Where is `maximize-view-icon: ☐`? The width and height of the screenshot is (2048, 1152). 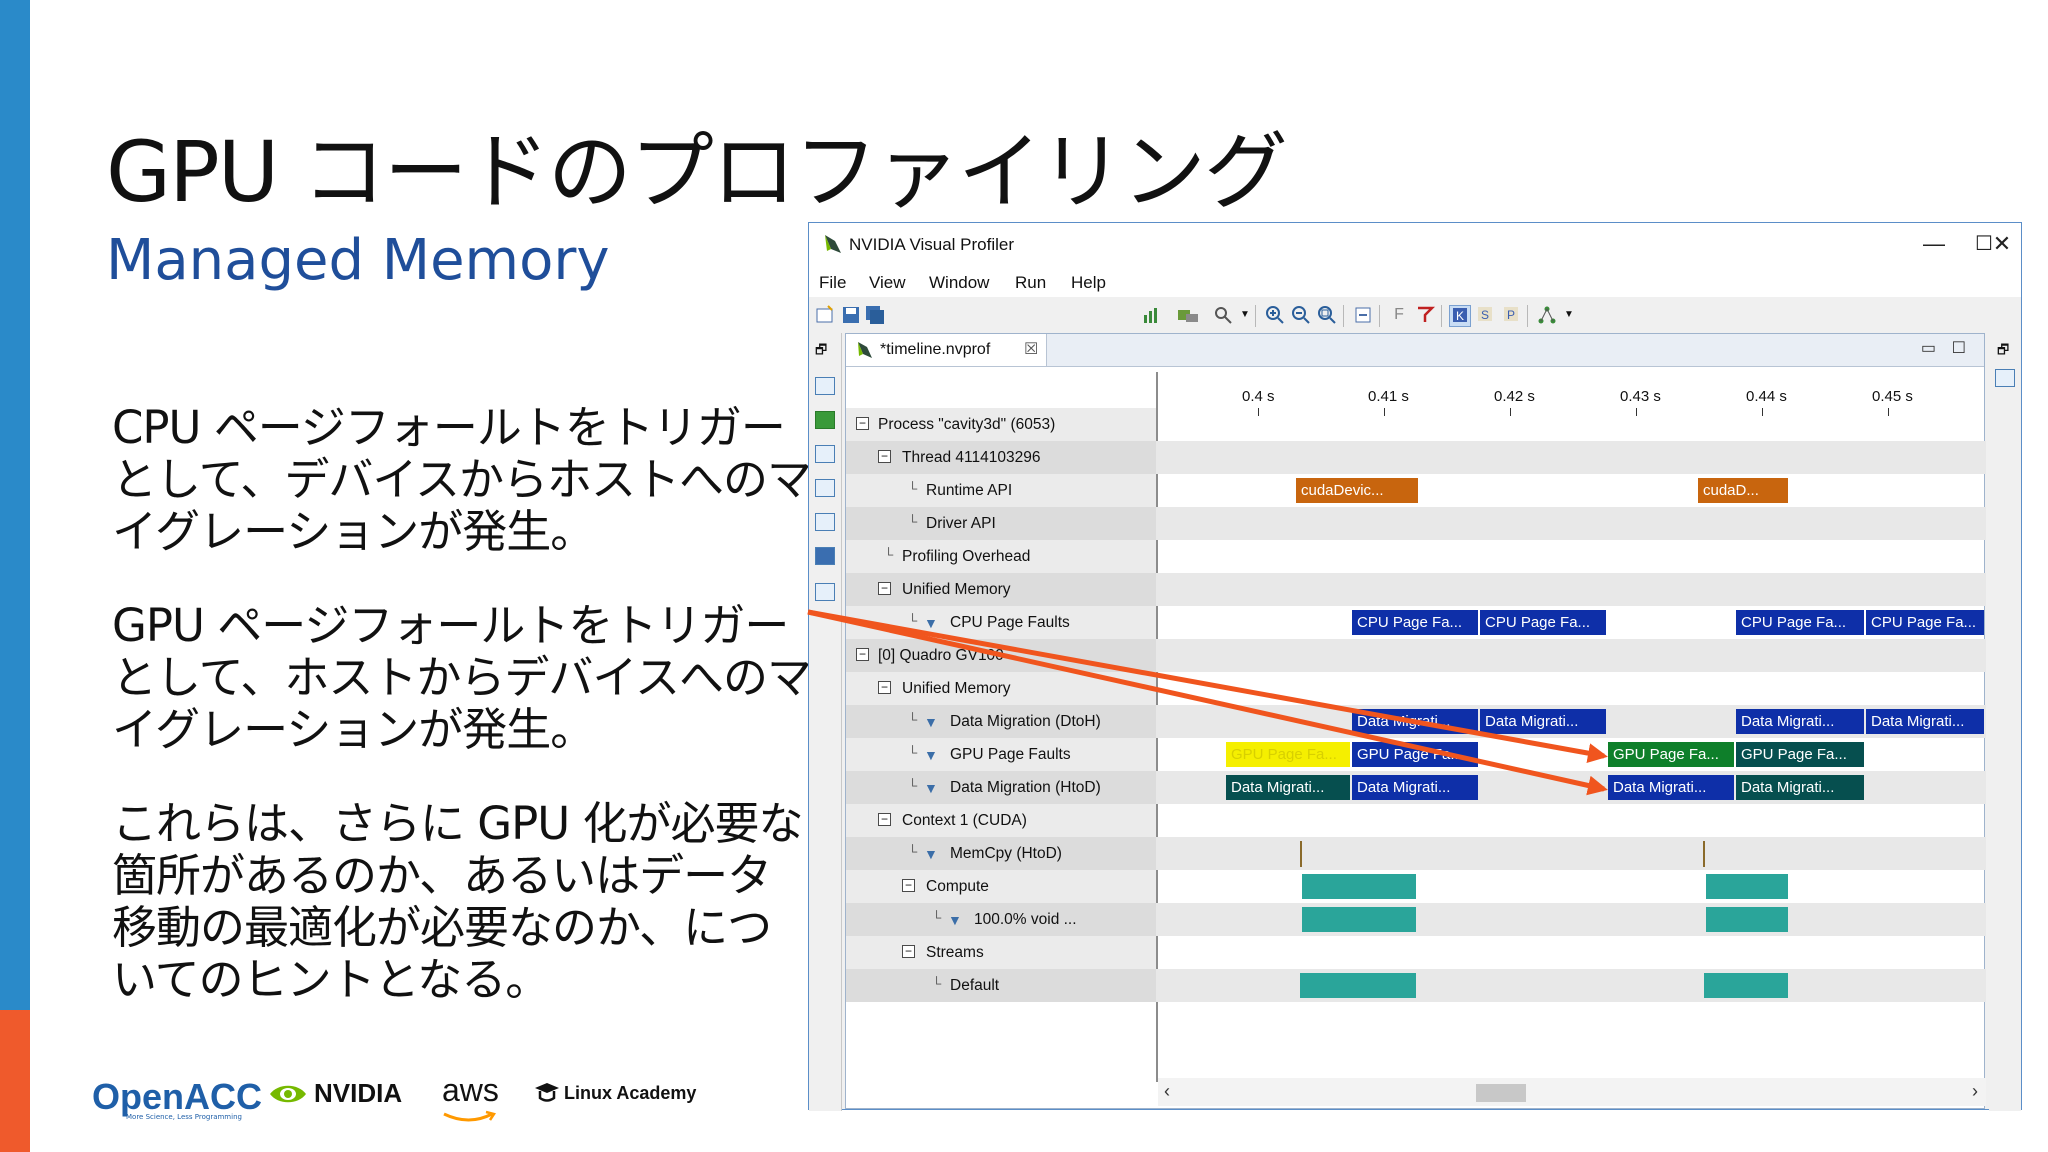
maximize-view-icon: ☐ is located at coordinates (1959, 348).